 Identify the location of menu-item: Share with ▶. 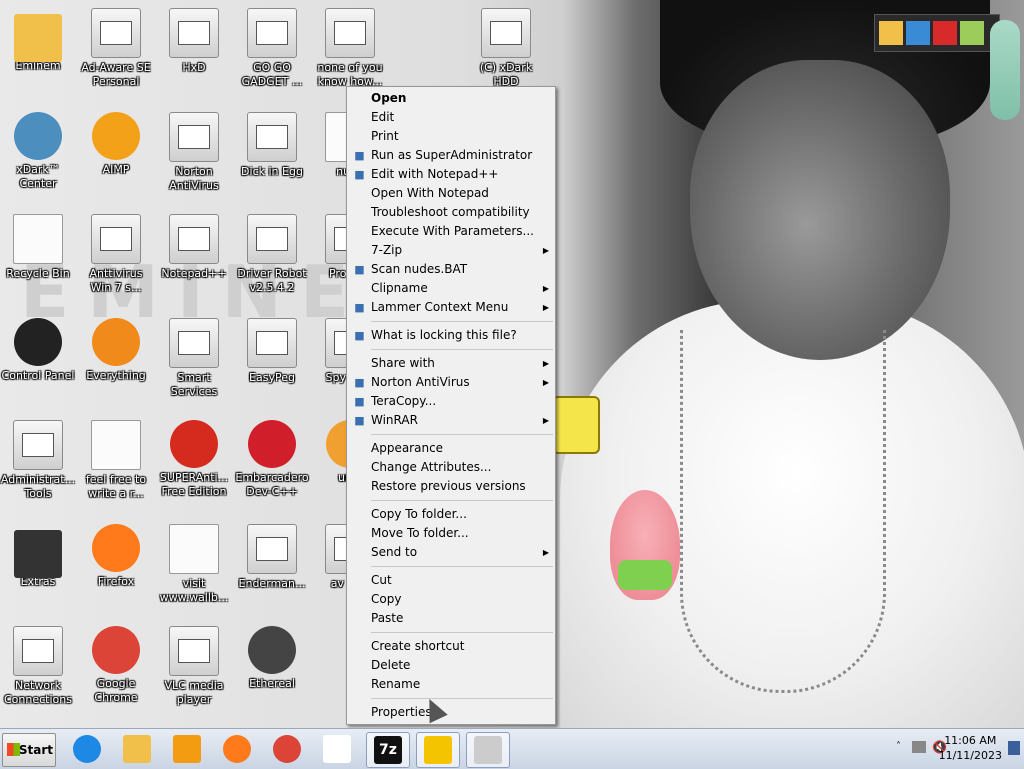
(451, 363).